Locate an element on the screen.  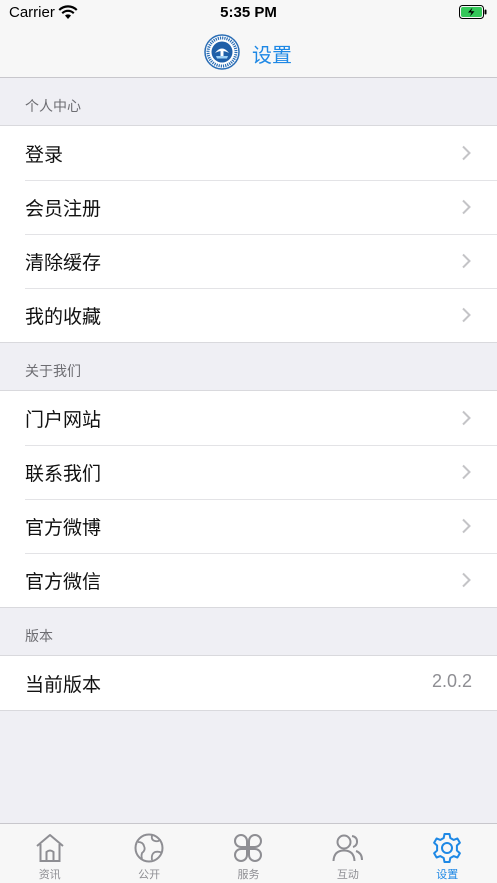
gear-icon is located at coordinates (447, 848).